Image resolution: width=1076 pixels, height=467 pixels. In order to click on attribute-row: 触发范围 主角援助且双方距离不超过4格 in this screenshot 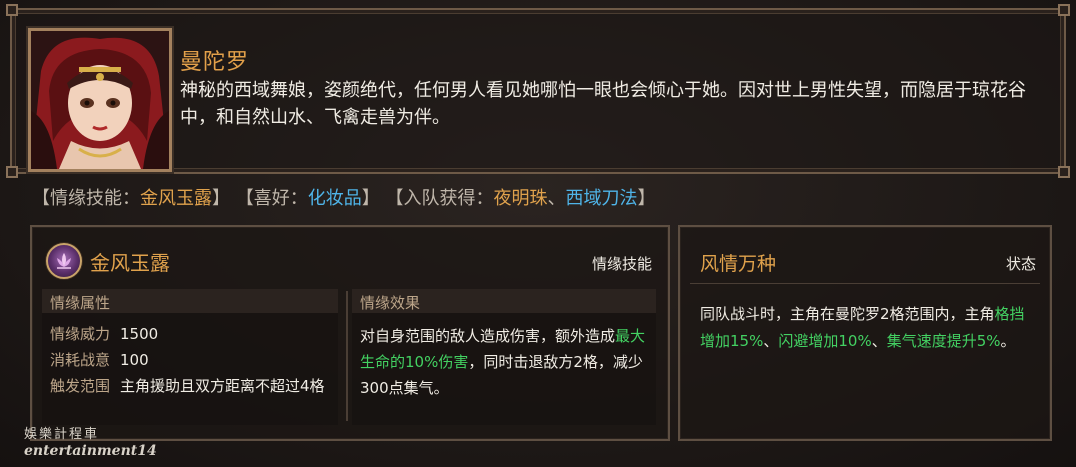, I will do `click(187, 385)`.